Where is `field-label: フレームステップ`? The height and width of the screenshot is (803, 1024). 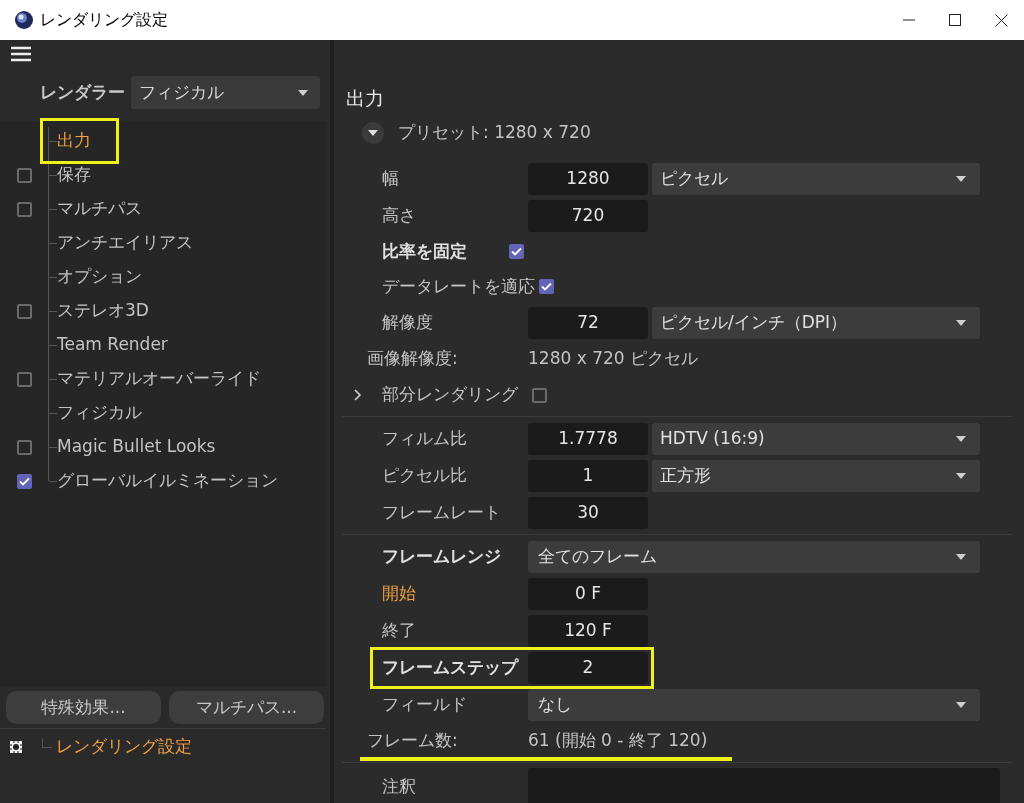 field-label: フレームステップ is located at coordinates (451, 667).